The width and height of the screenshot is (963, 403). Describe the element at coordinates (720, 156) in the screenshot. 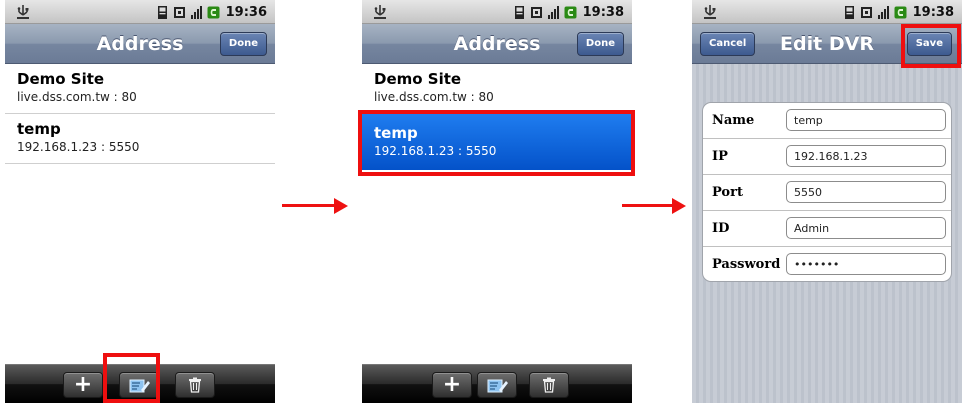

I see `ip-label: IP` at that location.